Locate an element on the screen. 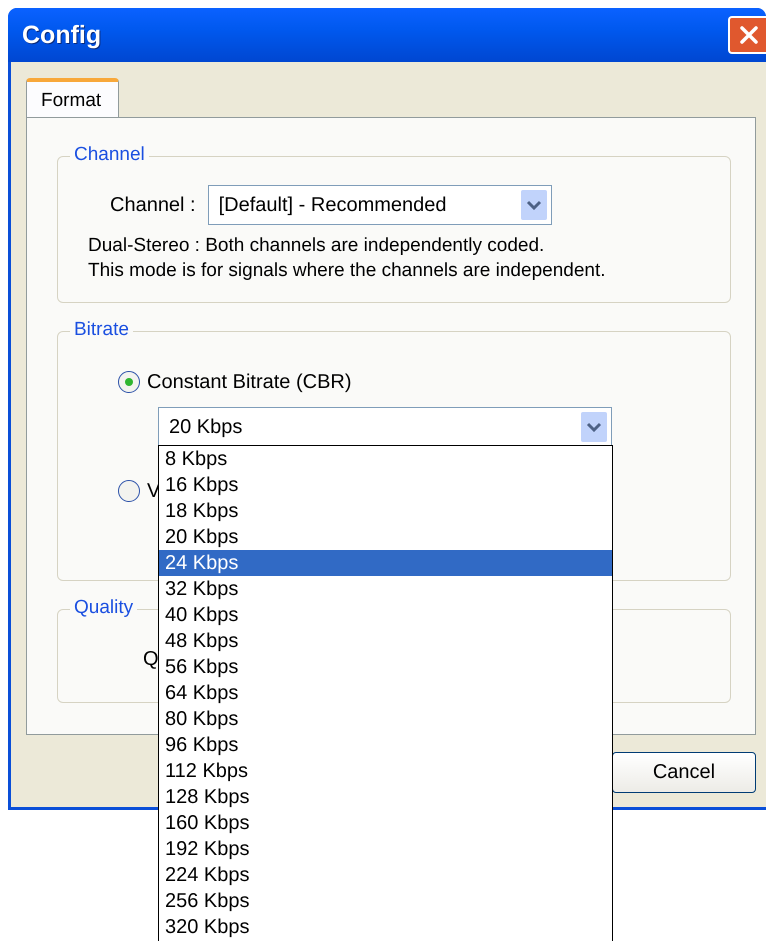 The image size is (766, 941). list-option: 192 Kbps is located at coordinates (385, 849).